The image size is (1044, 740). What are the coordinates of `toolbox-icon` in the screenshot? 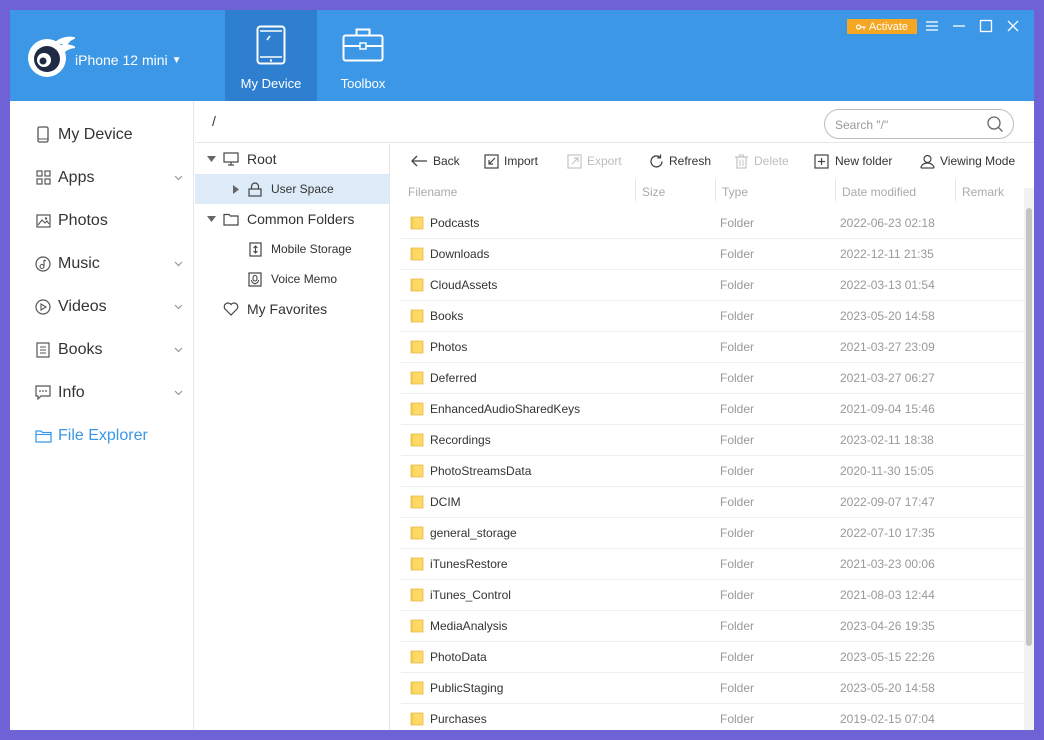 It's located at (363, 45).